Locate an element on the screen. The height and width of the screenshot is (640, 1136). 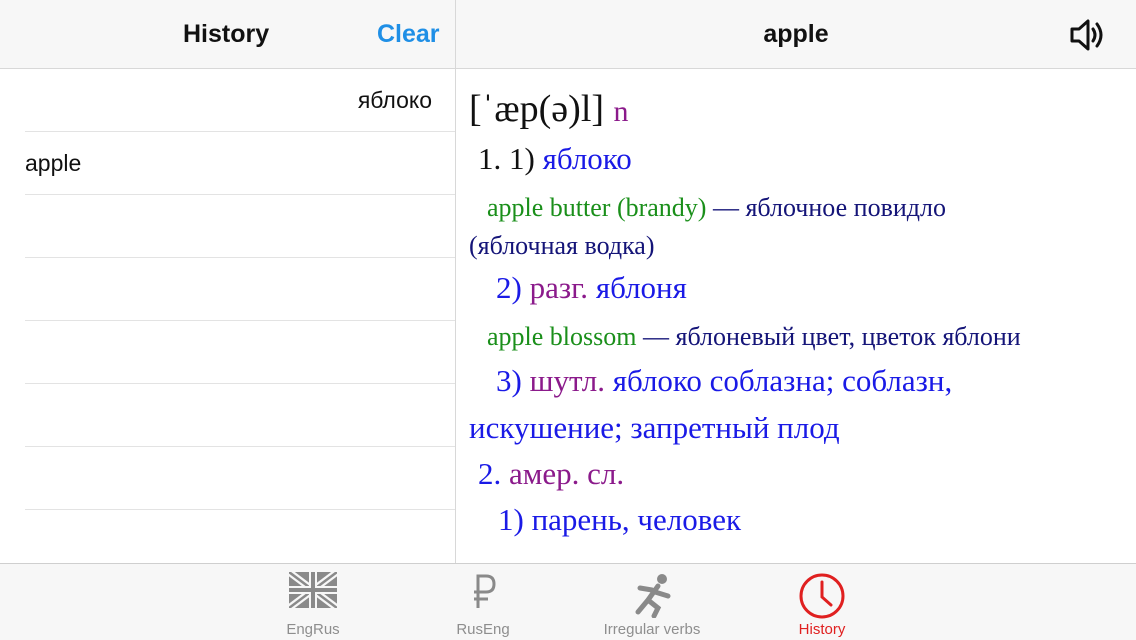
history-nav-bar: History Clear is located at coordinates (227, 34).